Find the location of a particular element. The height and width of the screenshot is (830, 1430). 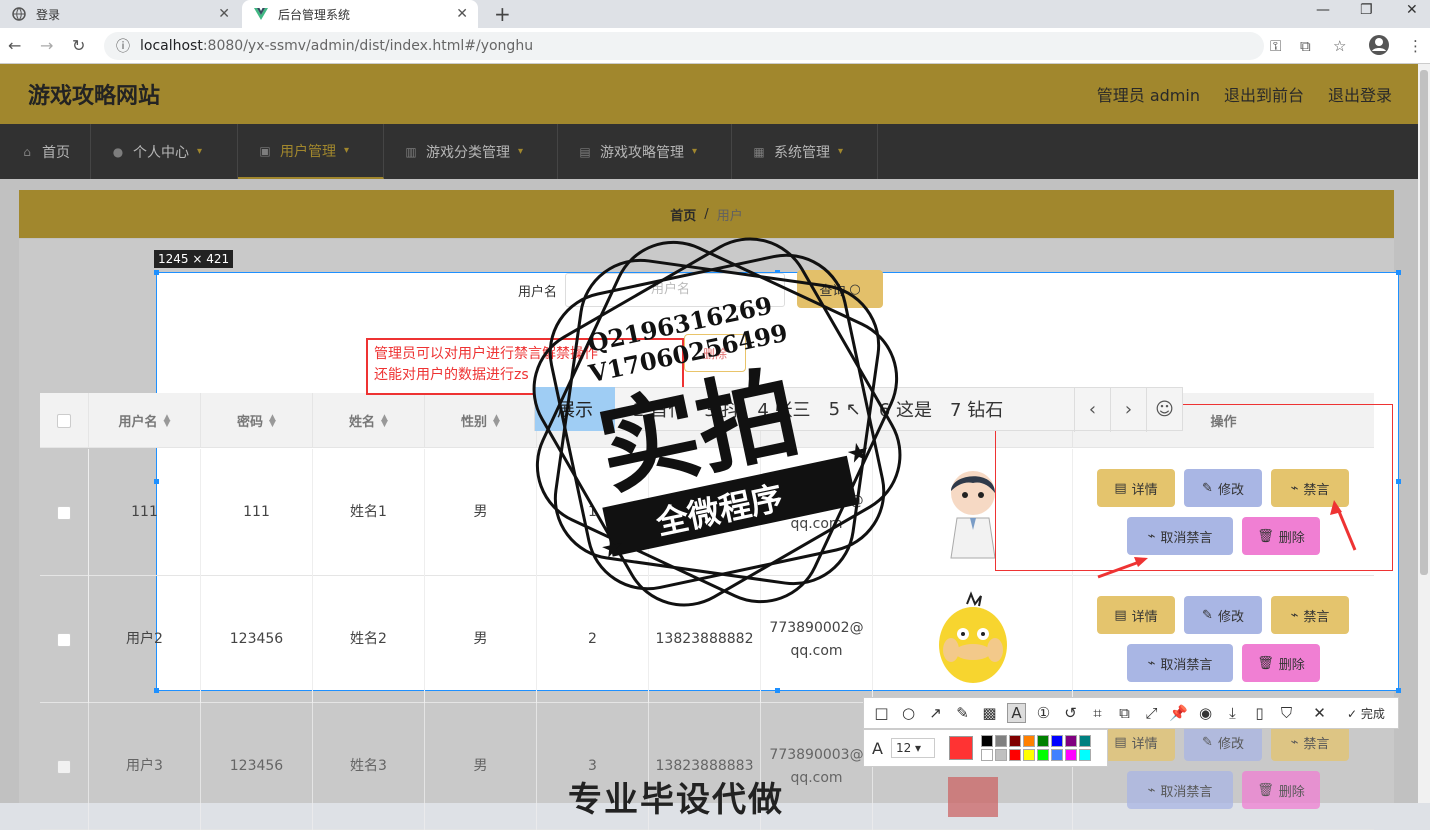

rect-tool-icon: □ is located at coordinates (881, 713).